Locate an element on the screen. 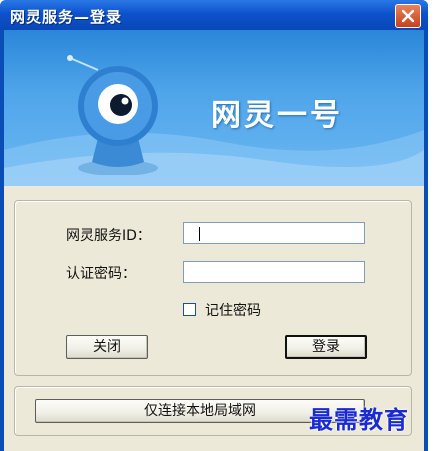 This screenshot has height=451, width=434. service-id-label: 网灵服务ID： is located at coordinates (108, 236).